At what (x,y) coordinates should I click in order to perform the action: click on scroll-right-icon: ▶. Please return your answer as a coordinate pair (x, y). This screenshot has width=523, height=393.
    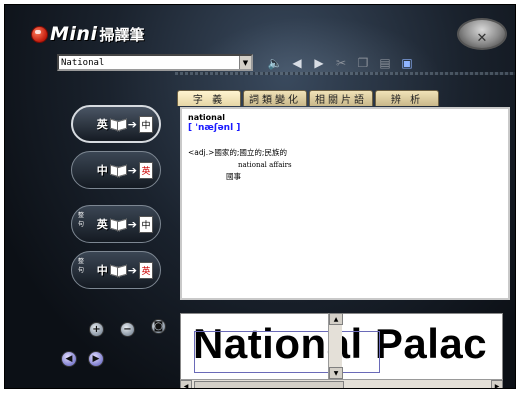
    Looking at the image, I should click on (497, 384).